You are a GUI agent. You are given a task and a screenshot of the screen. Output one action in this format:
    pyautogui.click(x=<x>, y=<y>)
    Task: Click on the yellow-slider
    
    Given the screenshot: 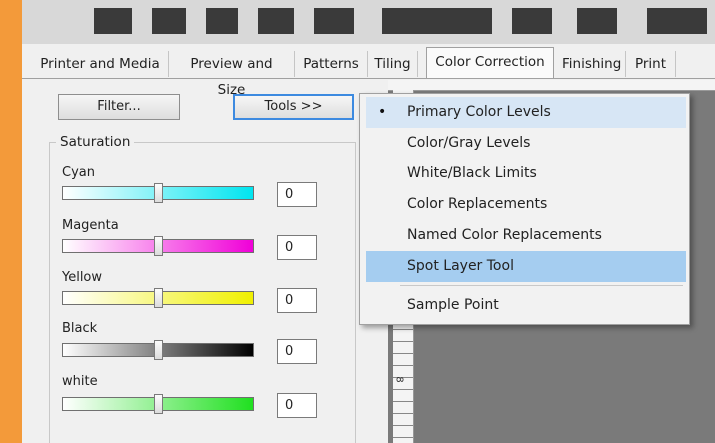 What is the action you would take?
    pyautogui.click(x=158, y=298)
    